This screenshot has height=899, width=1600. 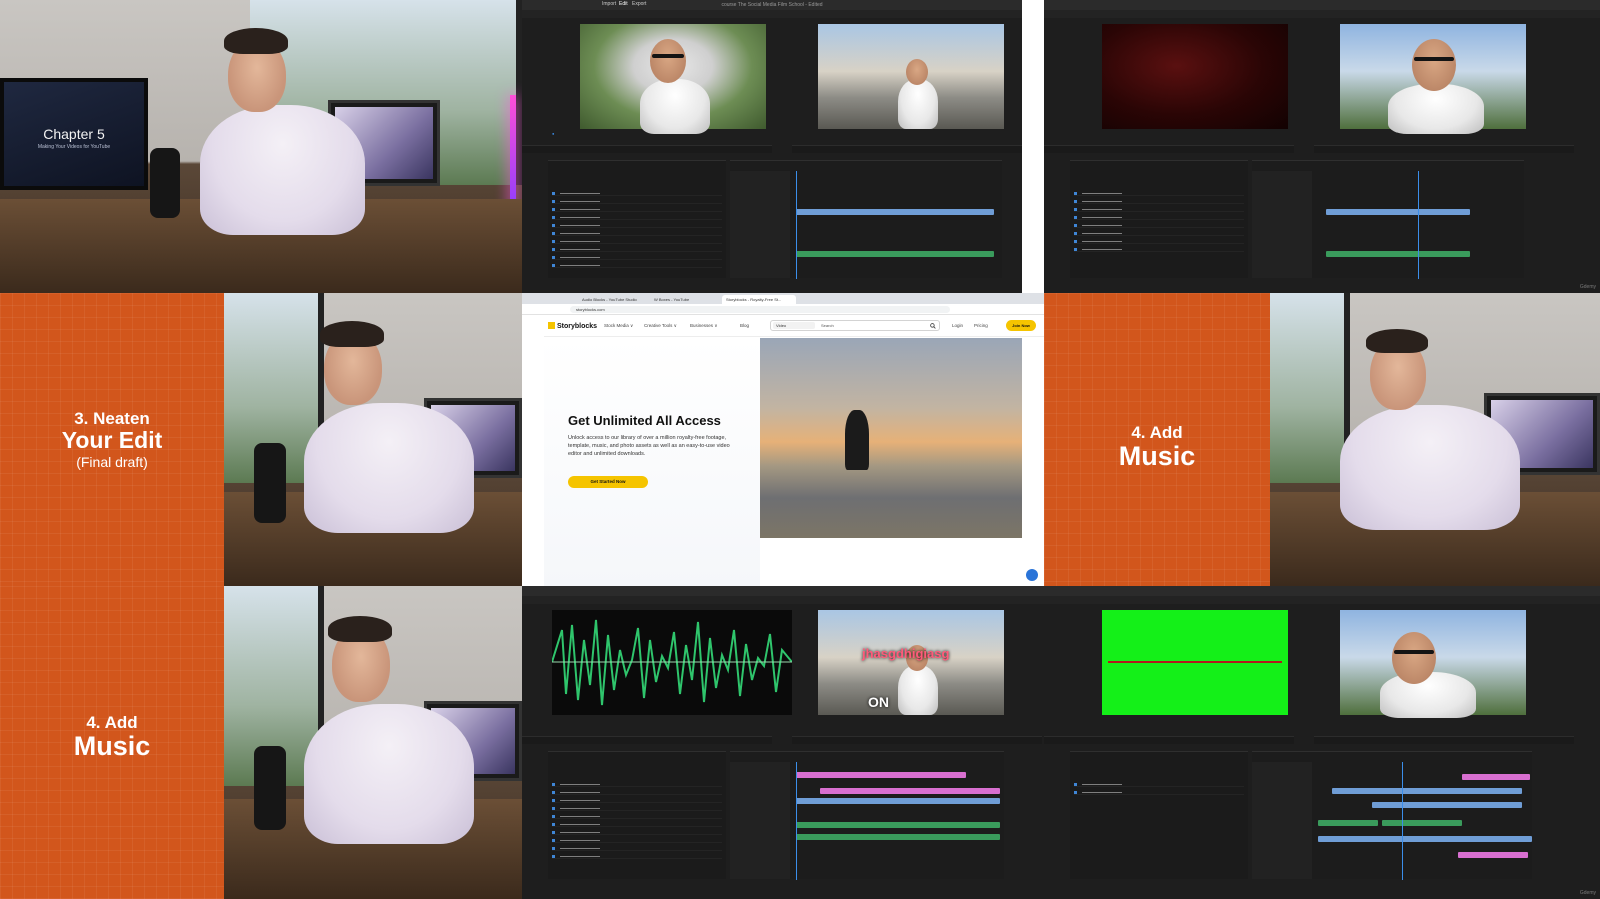 I want to click on nav-blog: Blog, so click(x=744, y=325).